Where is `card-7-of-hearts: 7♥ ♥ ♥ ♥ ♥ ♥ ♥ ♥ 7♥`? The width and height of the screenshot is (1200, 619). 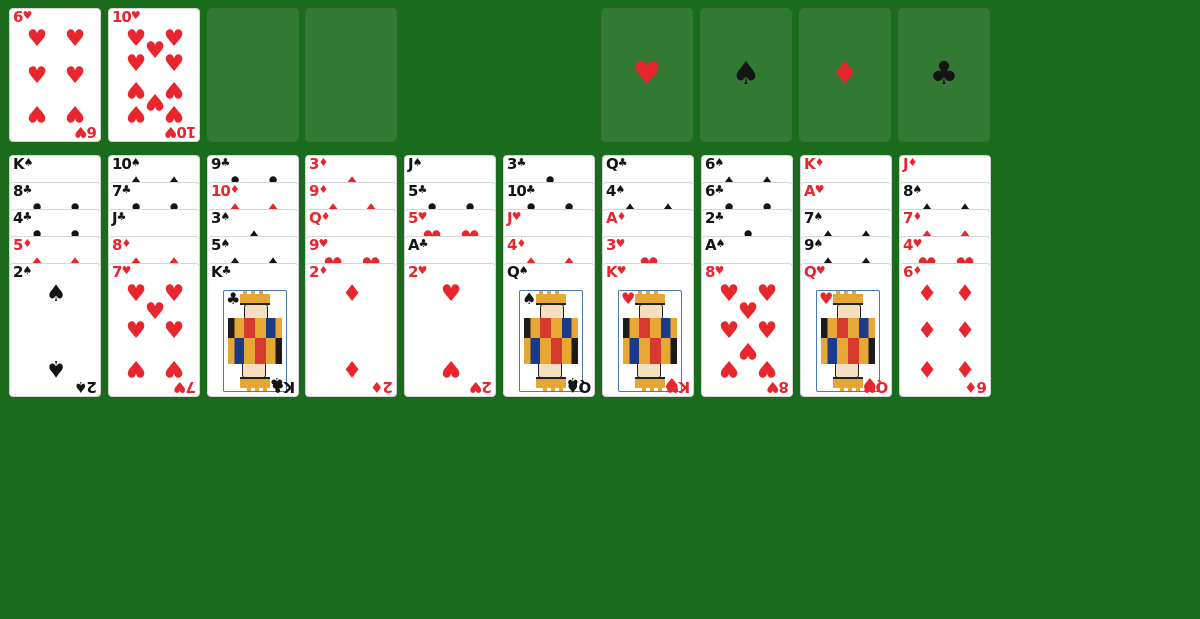 card-7-of-hearts: 7♥ ♥ ♥ ♥ ♥ ♥ ♥ ♥ 7♥ is located at coordinates (154, 330).